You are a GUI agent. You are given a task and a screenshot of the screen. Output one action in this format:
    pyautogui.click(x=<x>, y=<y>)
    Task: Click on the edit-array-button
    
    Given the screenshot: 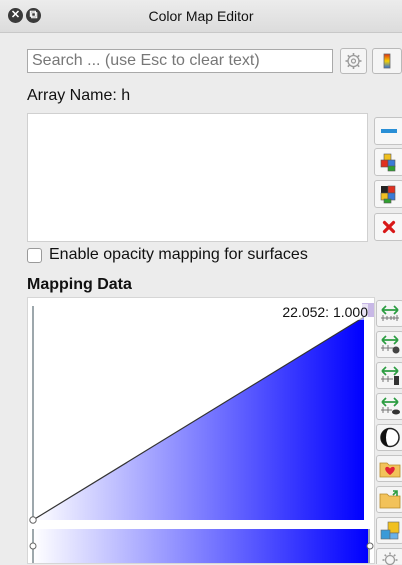 What is the action you would take?
    pyautogui.click(x=388, y=194)
    